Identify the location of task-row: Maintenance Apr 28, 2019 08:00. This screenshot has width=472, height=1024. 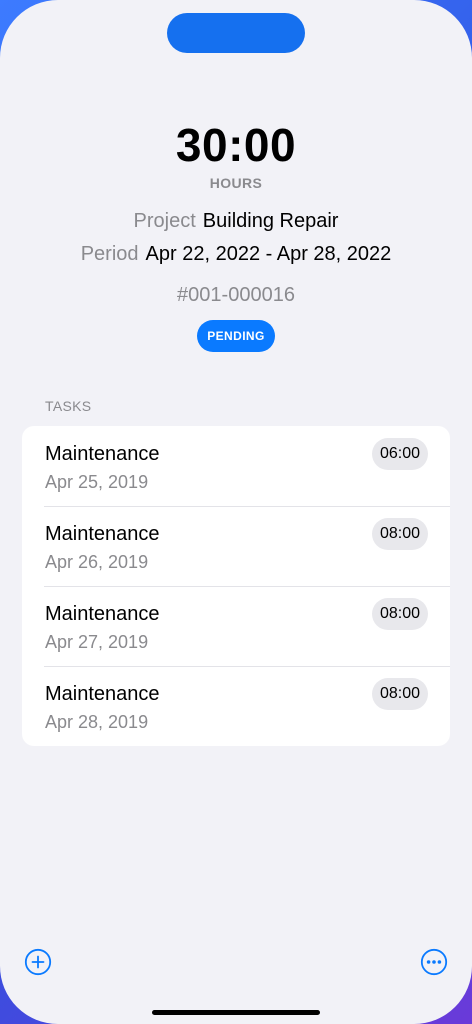
(236, 706).